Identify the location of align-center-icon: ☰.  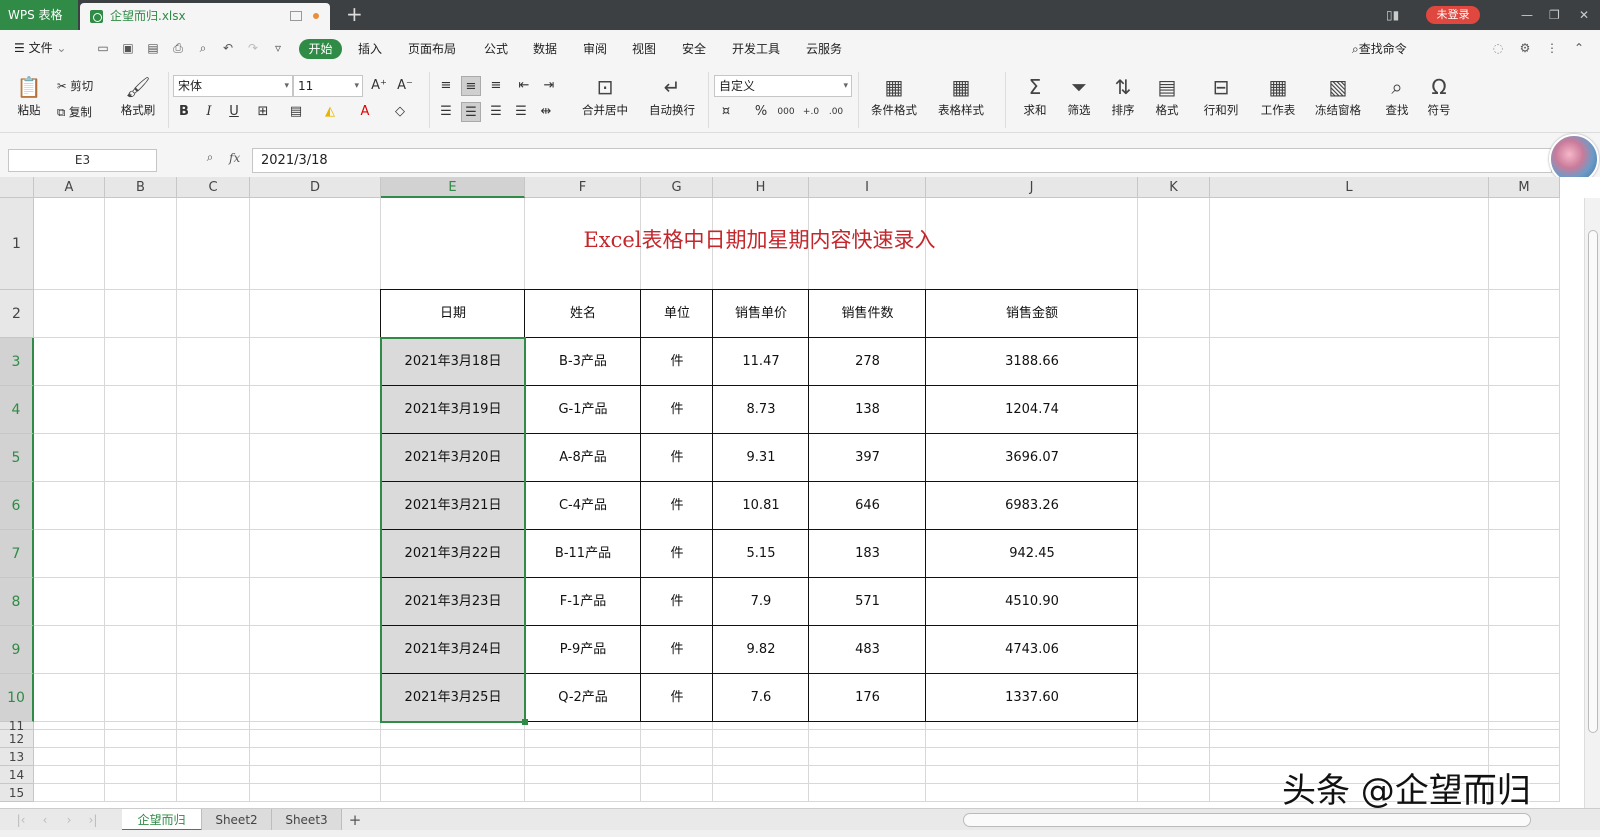
(471, 112).